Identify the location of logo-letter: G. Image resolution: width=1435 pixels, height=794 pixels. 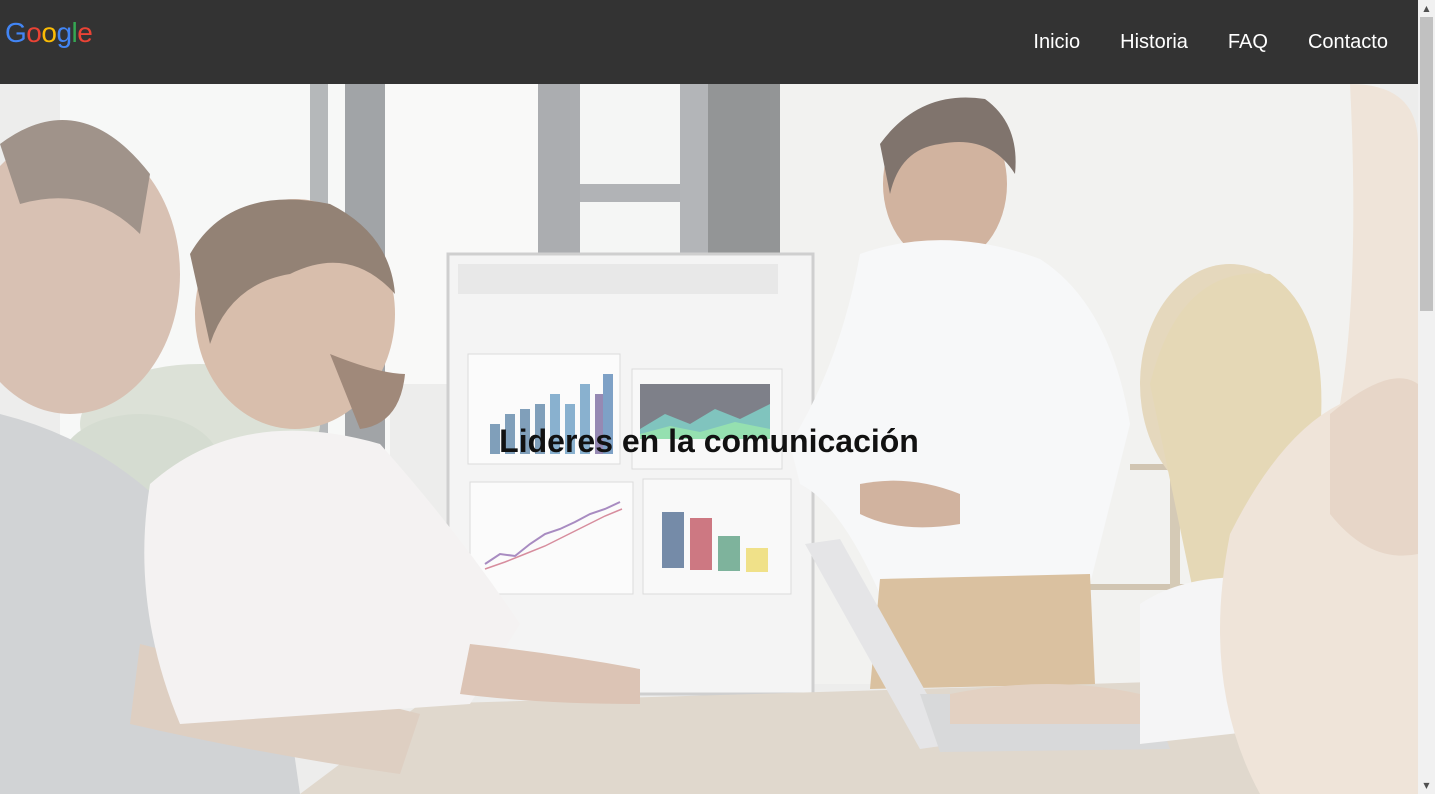
(16, 32).